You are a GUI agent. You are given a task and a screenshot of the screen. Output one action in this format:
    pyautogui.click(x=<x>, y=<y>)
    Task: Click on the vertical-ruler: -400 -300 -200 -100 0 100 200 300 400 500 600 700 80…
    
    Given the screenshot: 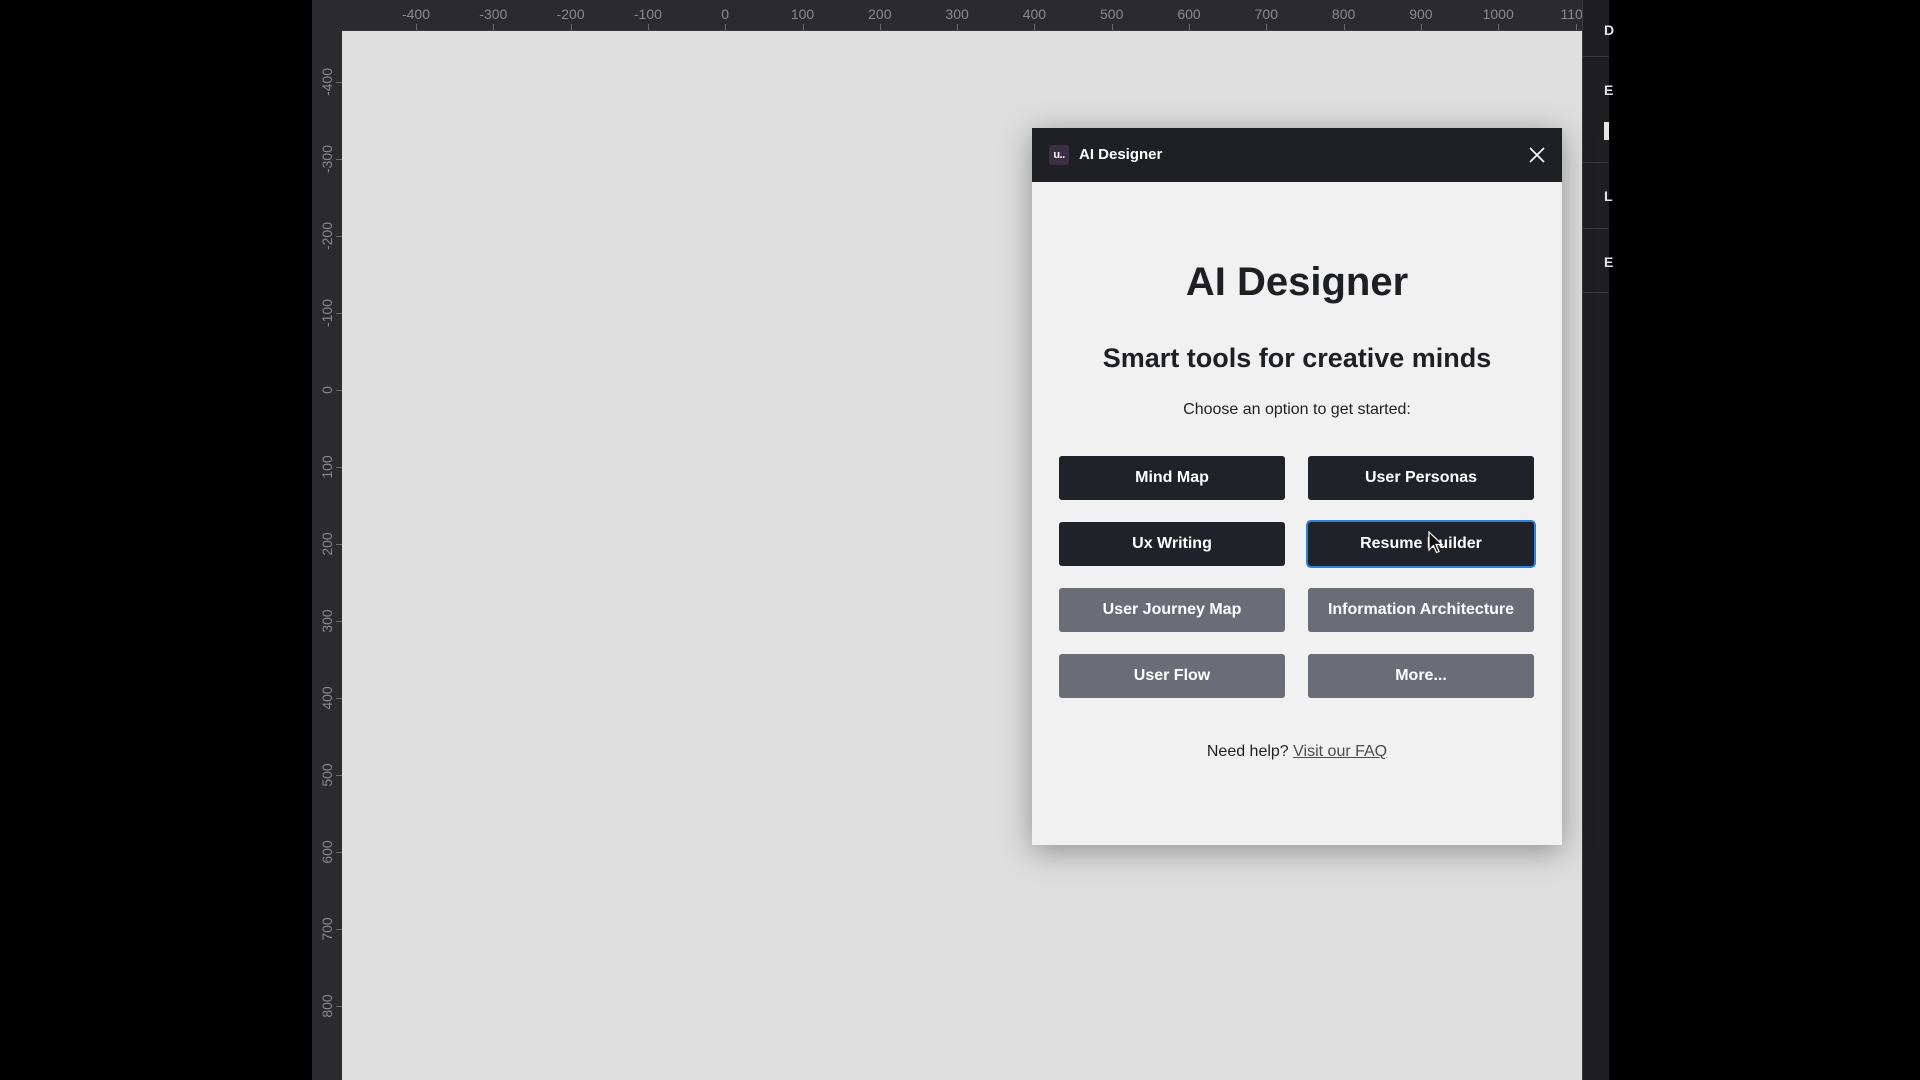 What is the action you would take?
    pyautogui.click(x=327, y=555)
    